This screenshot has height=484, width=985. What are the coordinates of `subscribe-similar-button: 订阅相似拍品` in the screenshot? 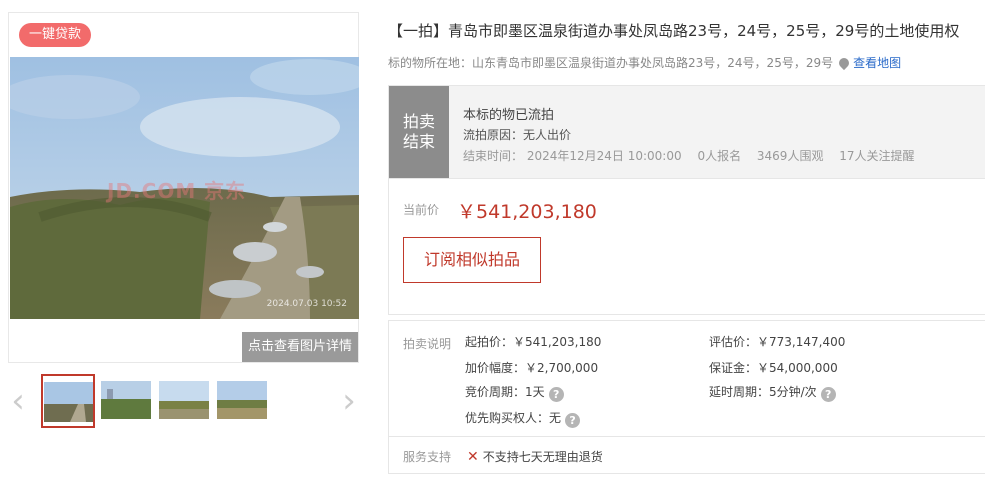 It's located at (472, 260).